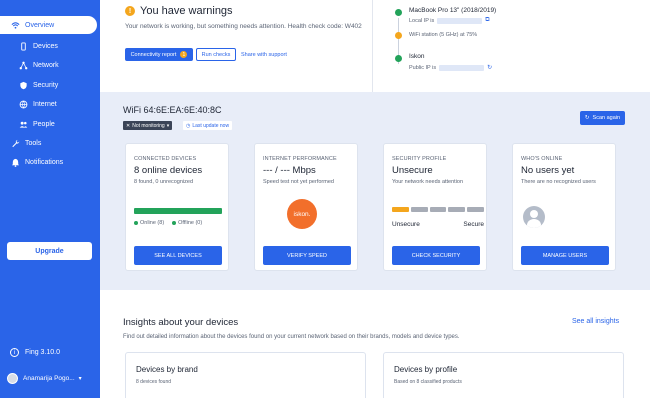 The height and width of the screenshot is (398, 650). I want to click on card-eyebrow: WHO'S ONLINE, so click(542, 159).